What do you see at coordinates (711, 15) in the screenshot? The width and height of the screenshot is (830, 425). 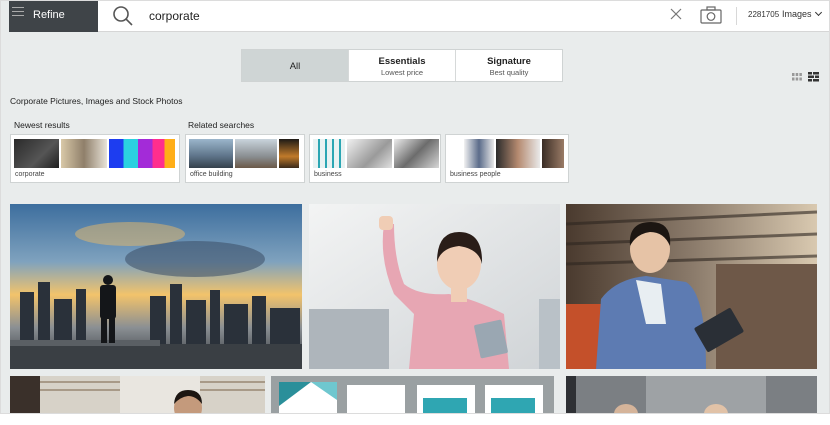 I see `camera-icon` at bounding box center [711, 15].